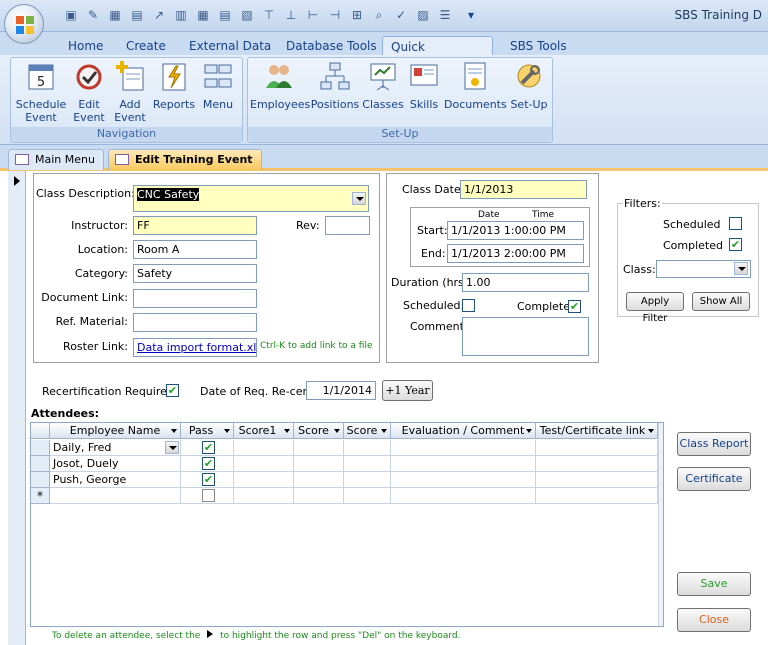 The width and height of the screenshot is (768, 645). What do you see at coordinates (71, 15) in the screenshot?
I see `save-icon: ▣` at bounding box center [71, 15].